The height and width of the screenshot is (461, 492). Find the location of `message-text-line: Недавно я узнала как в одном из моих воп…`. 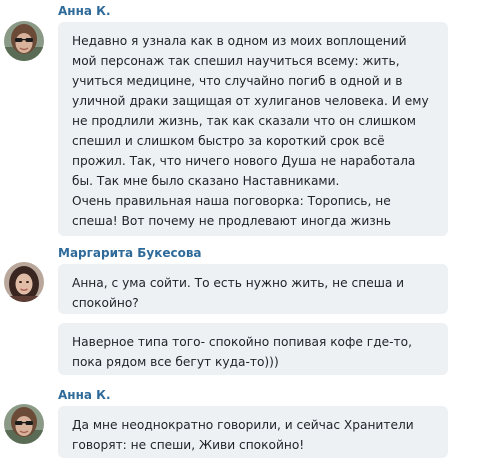

message-text-line: Недавно я узнала как в одном из моих воп… is located at coordinates (239, 41).